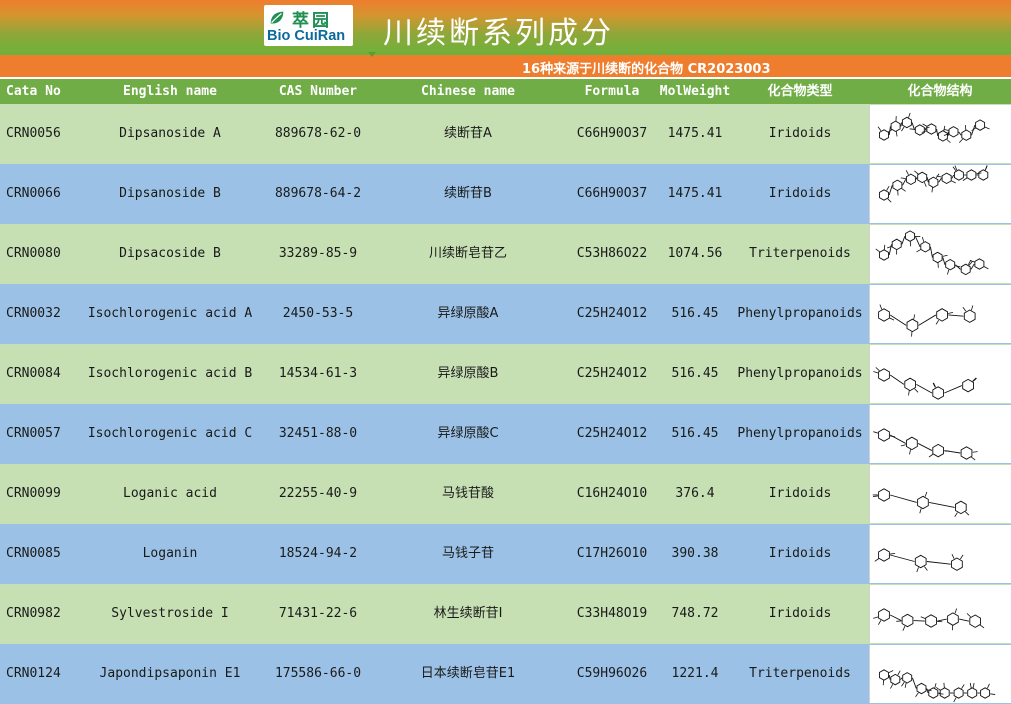  Describe the element at coordinates (170, 494) in the screenshot. I see `english-name-cell: Loganic acid` at that location.